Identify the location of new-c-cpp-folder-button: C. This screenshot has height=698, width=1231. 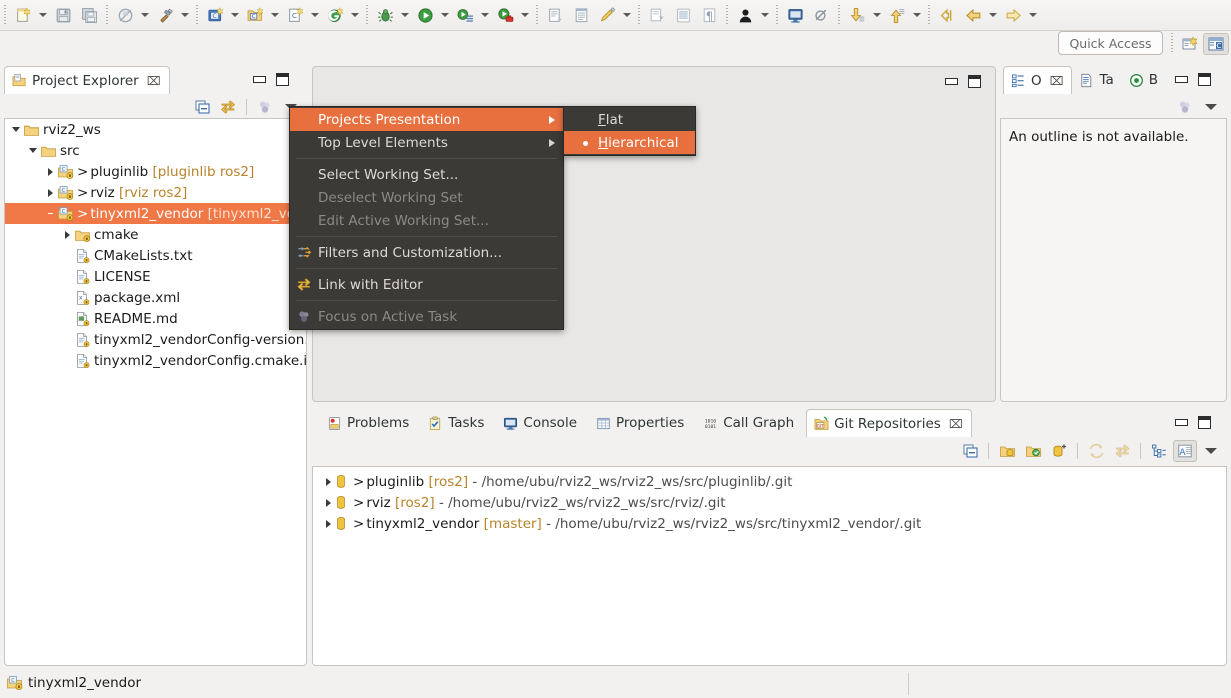
(255, 15).